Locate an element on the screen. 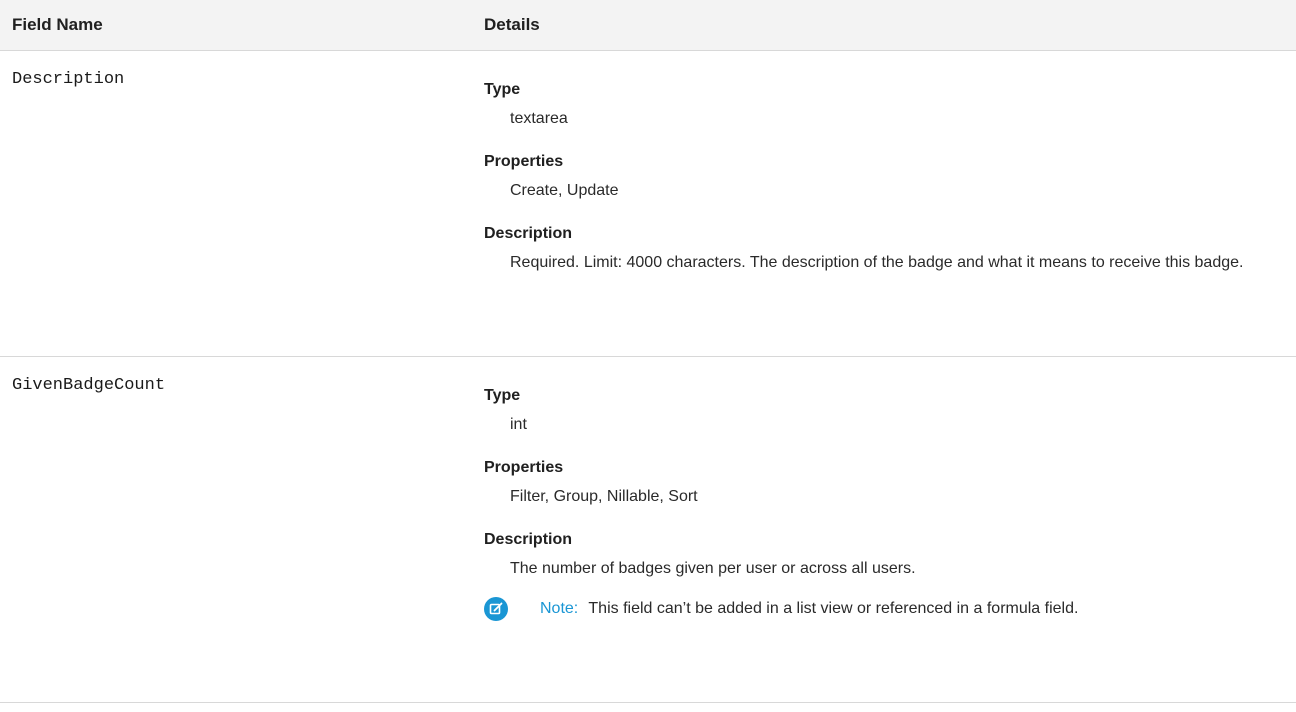 This screenshot has width=1296, height=712. header-field-name: Field Name is located at coordinates (57, 24).